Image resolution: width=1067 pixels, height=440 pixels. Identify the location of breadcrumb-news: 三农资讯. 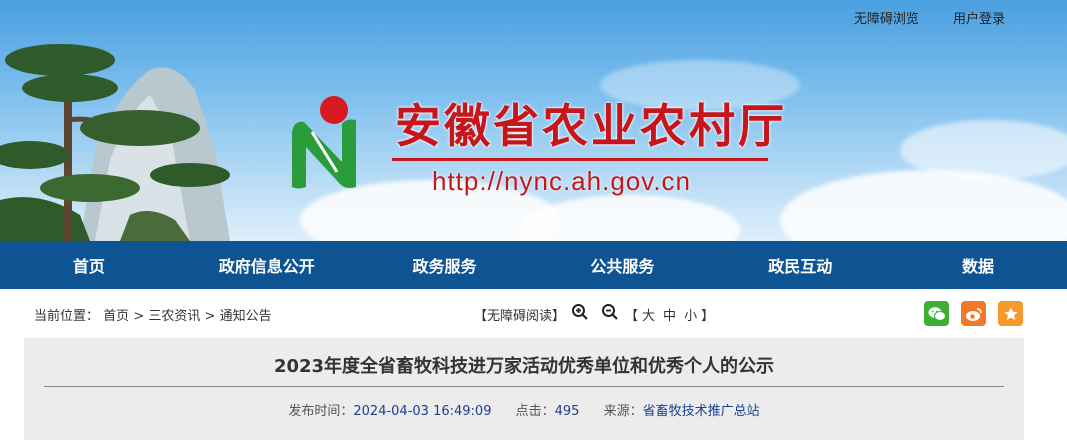
(174, 316).